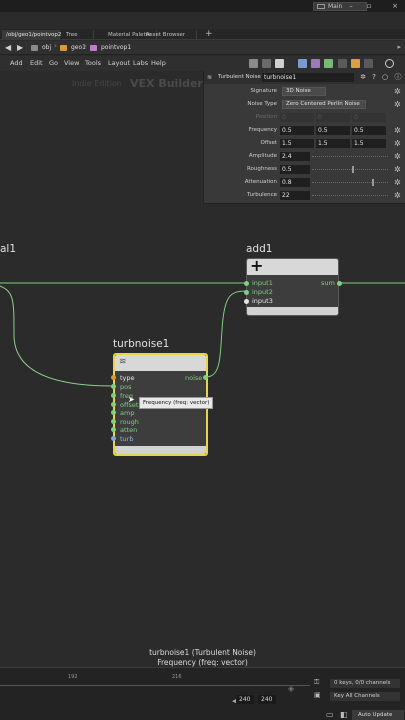 This screenshot has width=405, height=720. What do you see at coordinates (8, 249) in the screenshot?
I see `left-node-title: al1` at bounding box center [8, 249].